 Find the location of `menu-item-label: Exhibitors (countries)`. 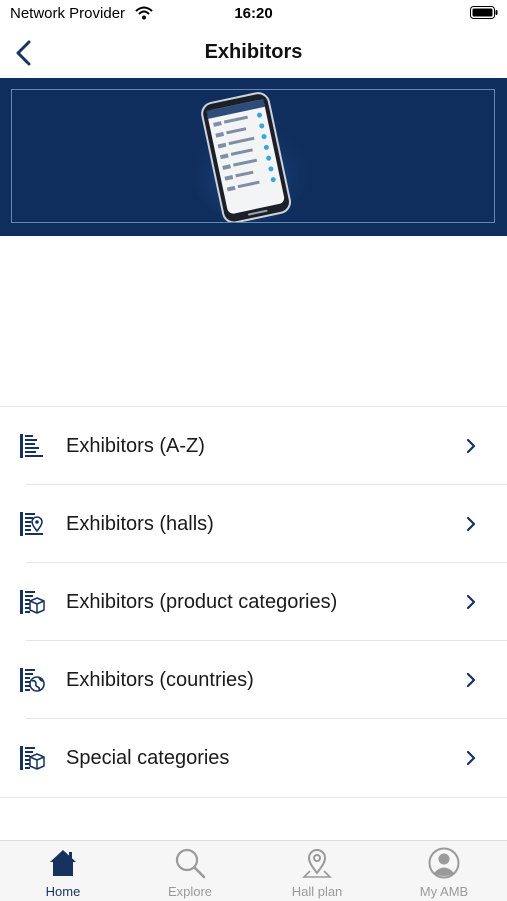

menu-item-label: Exhibitors (countries) is located at coordinates (160, 680).